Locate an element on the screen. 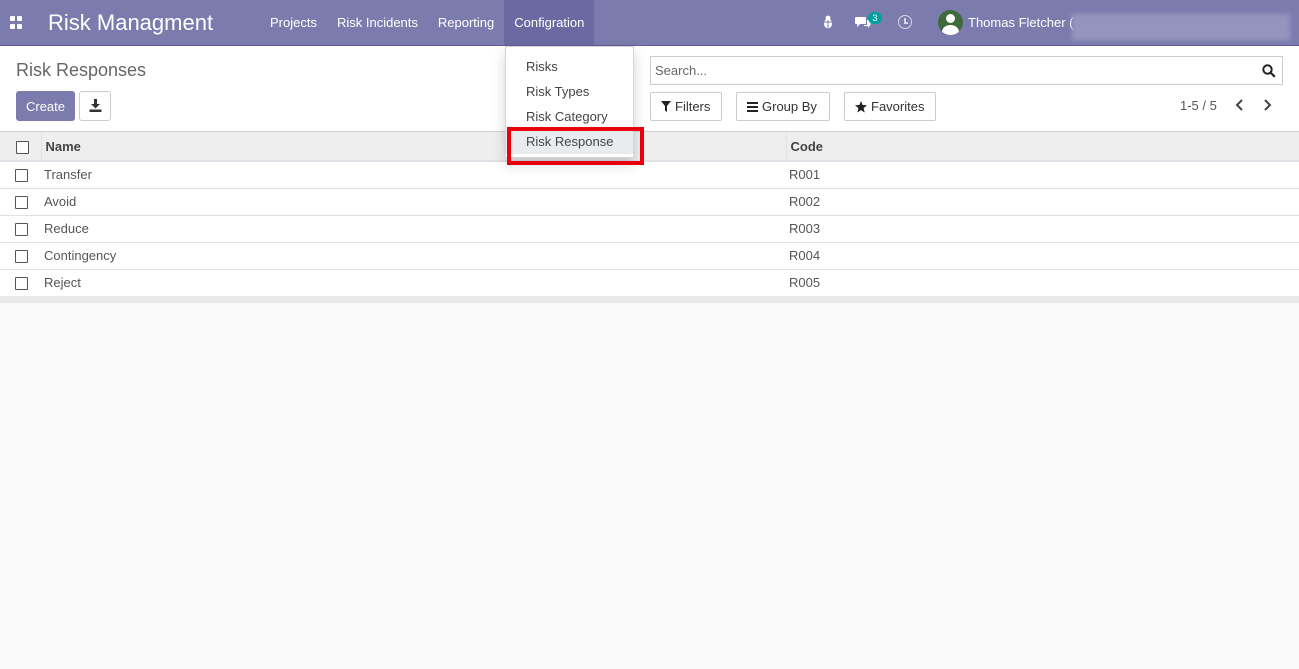 This screenshot has height=669, width=1299. export-button is located at coordinates (95, 106).